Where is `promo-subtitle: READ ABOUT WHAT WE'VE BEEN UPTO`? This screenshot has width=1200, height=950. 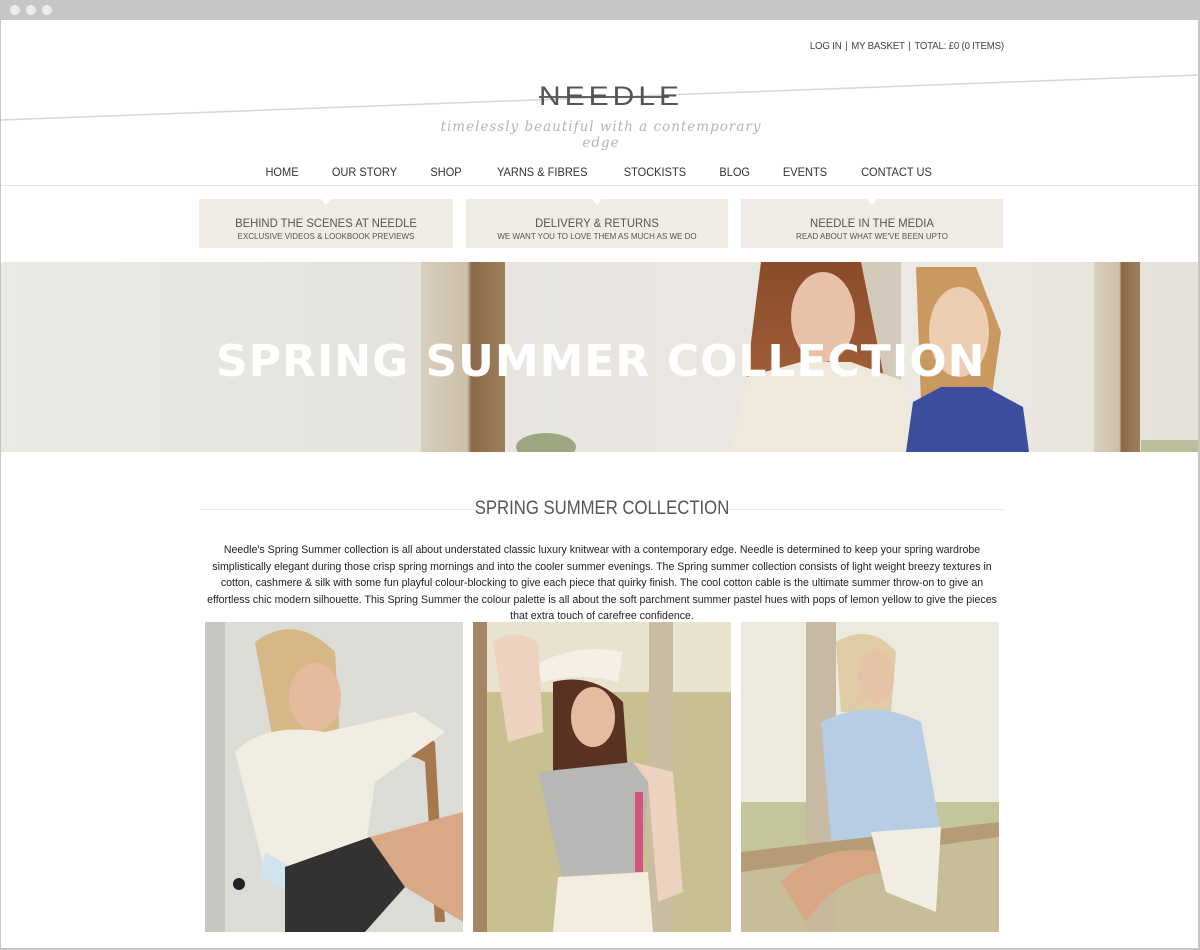
promo-subtitle: READ ABOUT WHAT WE'VE BEEN UPTO is located at coordinates (872, 236).